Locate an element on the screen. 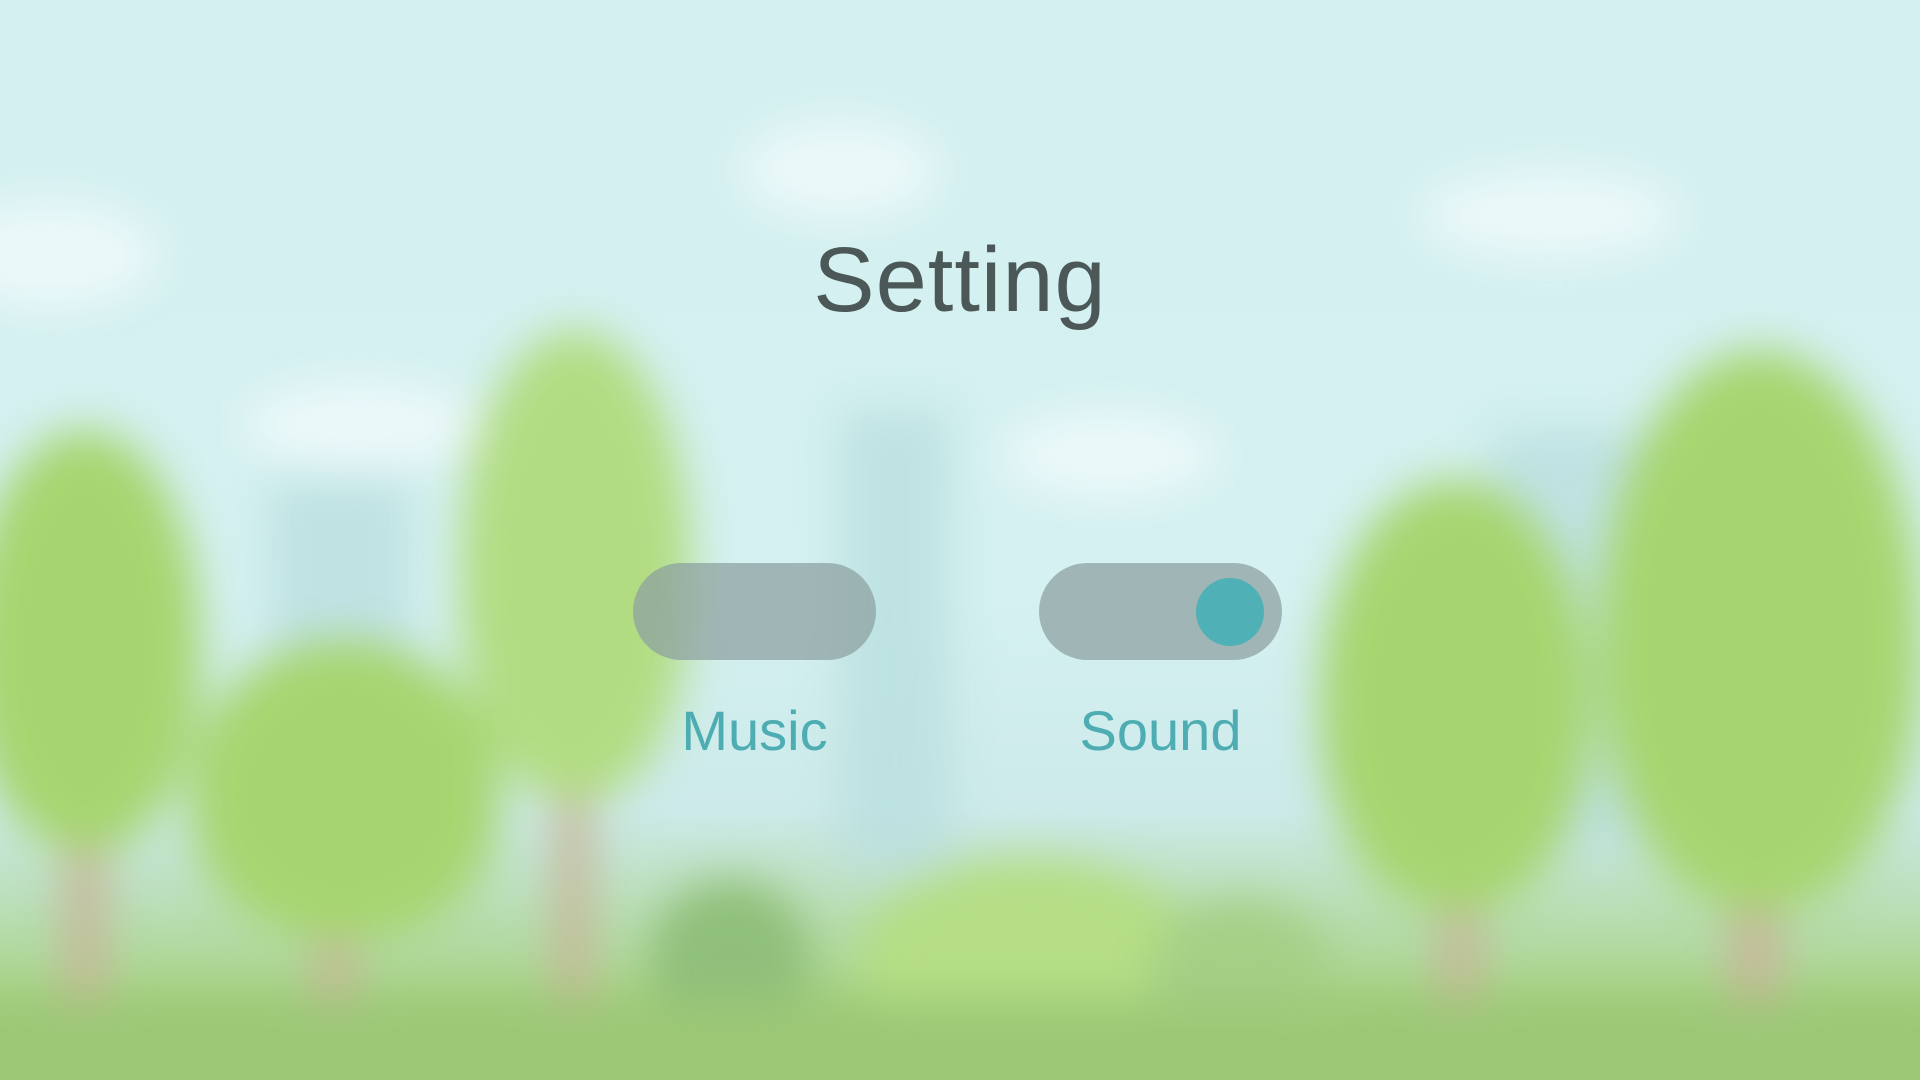 The width and height of the screenshot is (1920, 1080). music-label: Music is located at coordinates (754, 730).